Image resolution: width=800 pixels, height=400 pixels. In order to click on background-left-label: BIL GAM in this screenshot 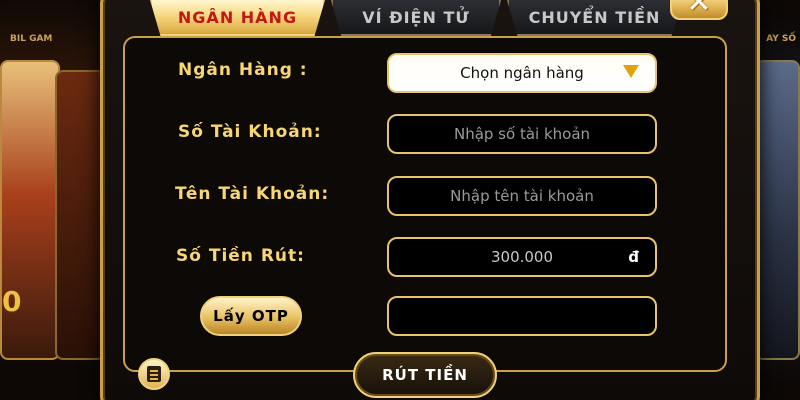, I will do `click(31, 39)`.